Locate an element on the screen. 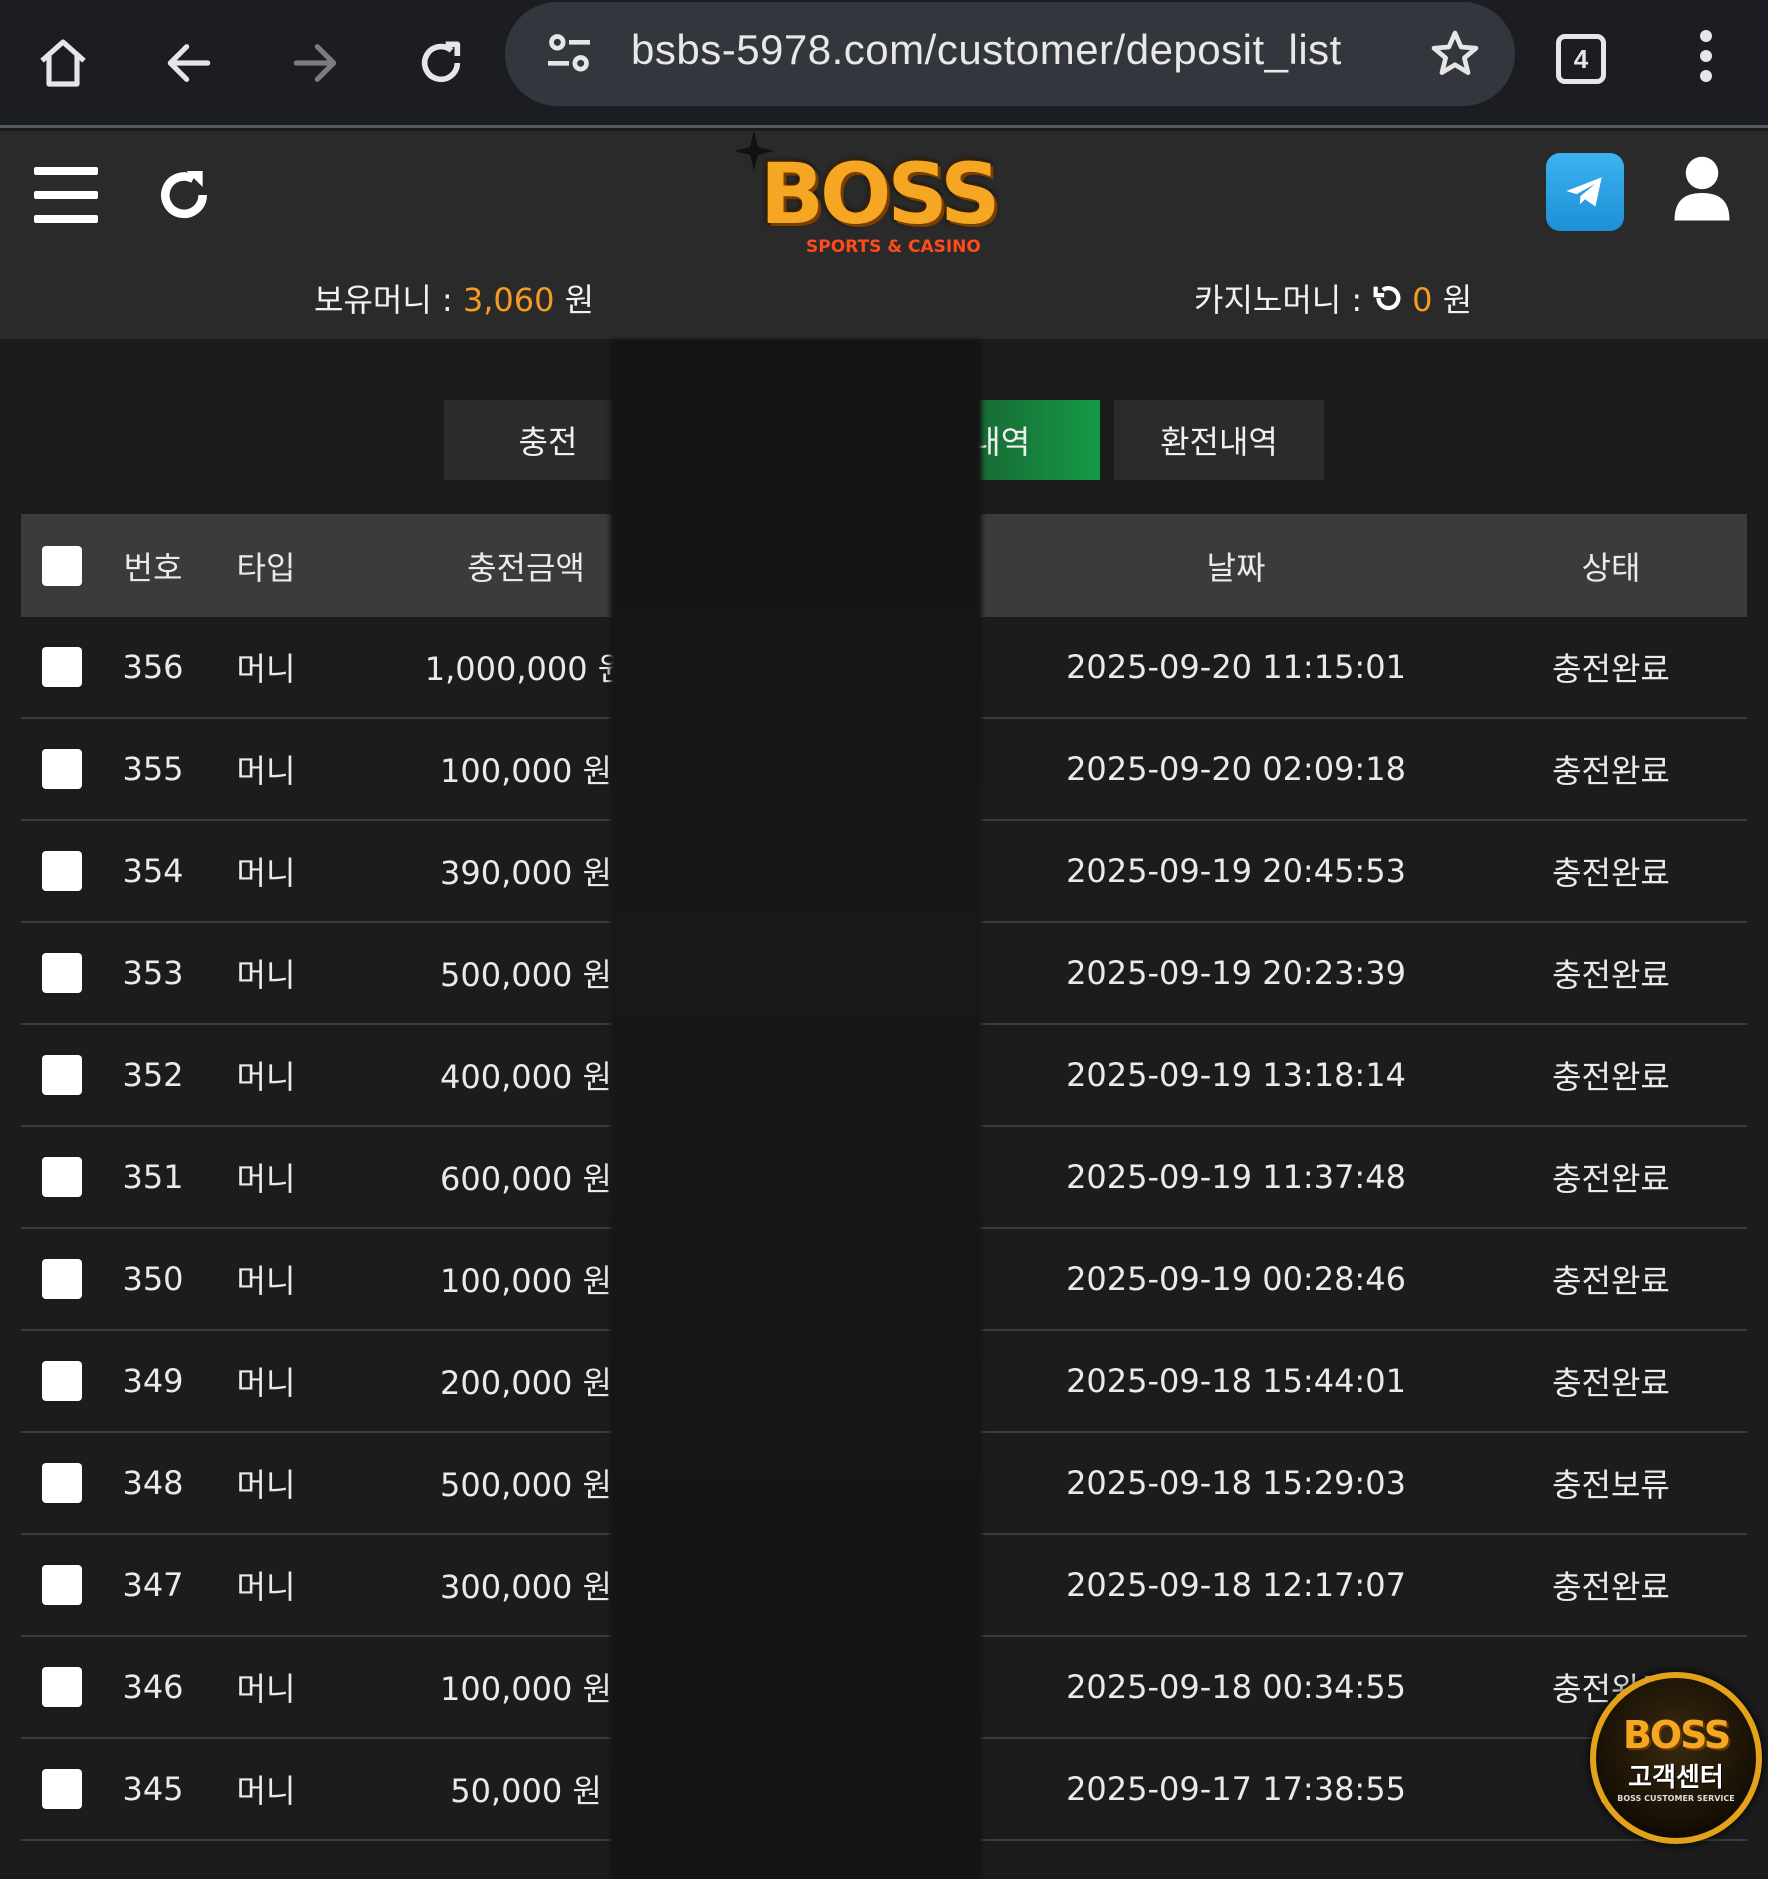  casino-refresh-icon is located at coordinates (1387, 298).